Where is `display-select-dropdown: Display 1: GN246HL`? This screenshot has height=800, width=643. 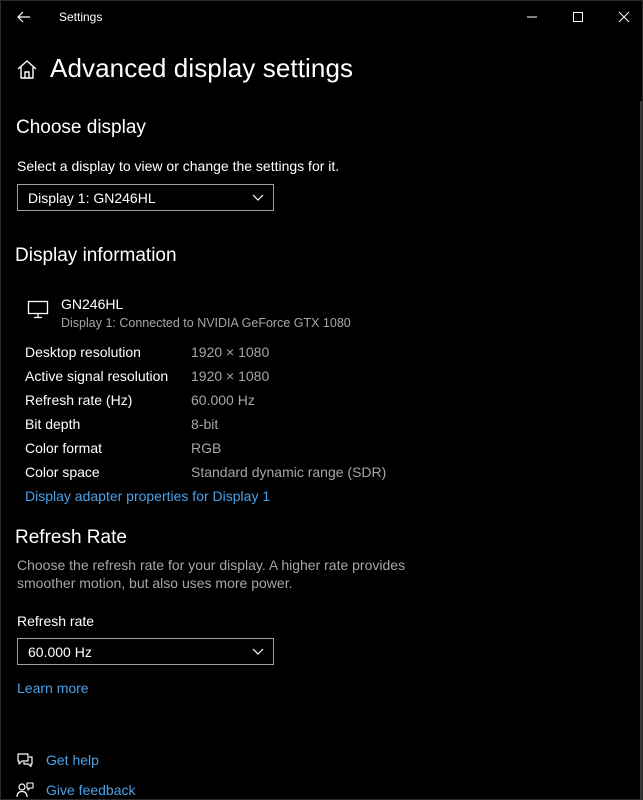
display-select-dropdown: Display 1: GN246HL is located at coordinates (145, 197).